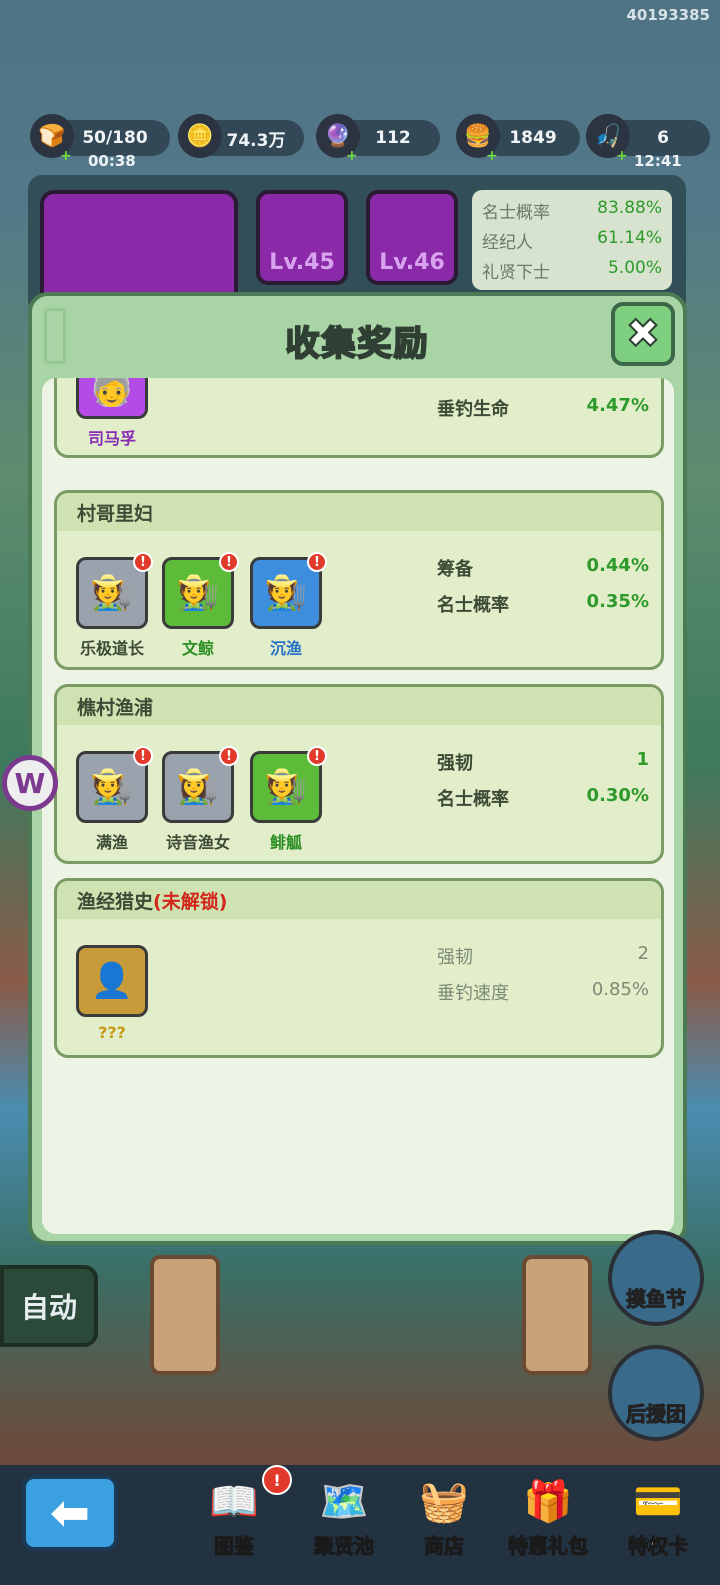  Describe the element at coordinates (241, 136) in the screenshot. I see `coin-counter: 🪙 74.3万` at that location.